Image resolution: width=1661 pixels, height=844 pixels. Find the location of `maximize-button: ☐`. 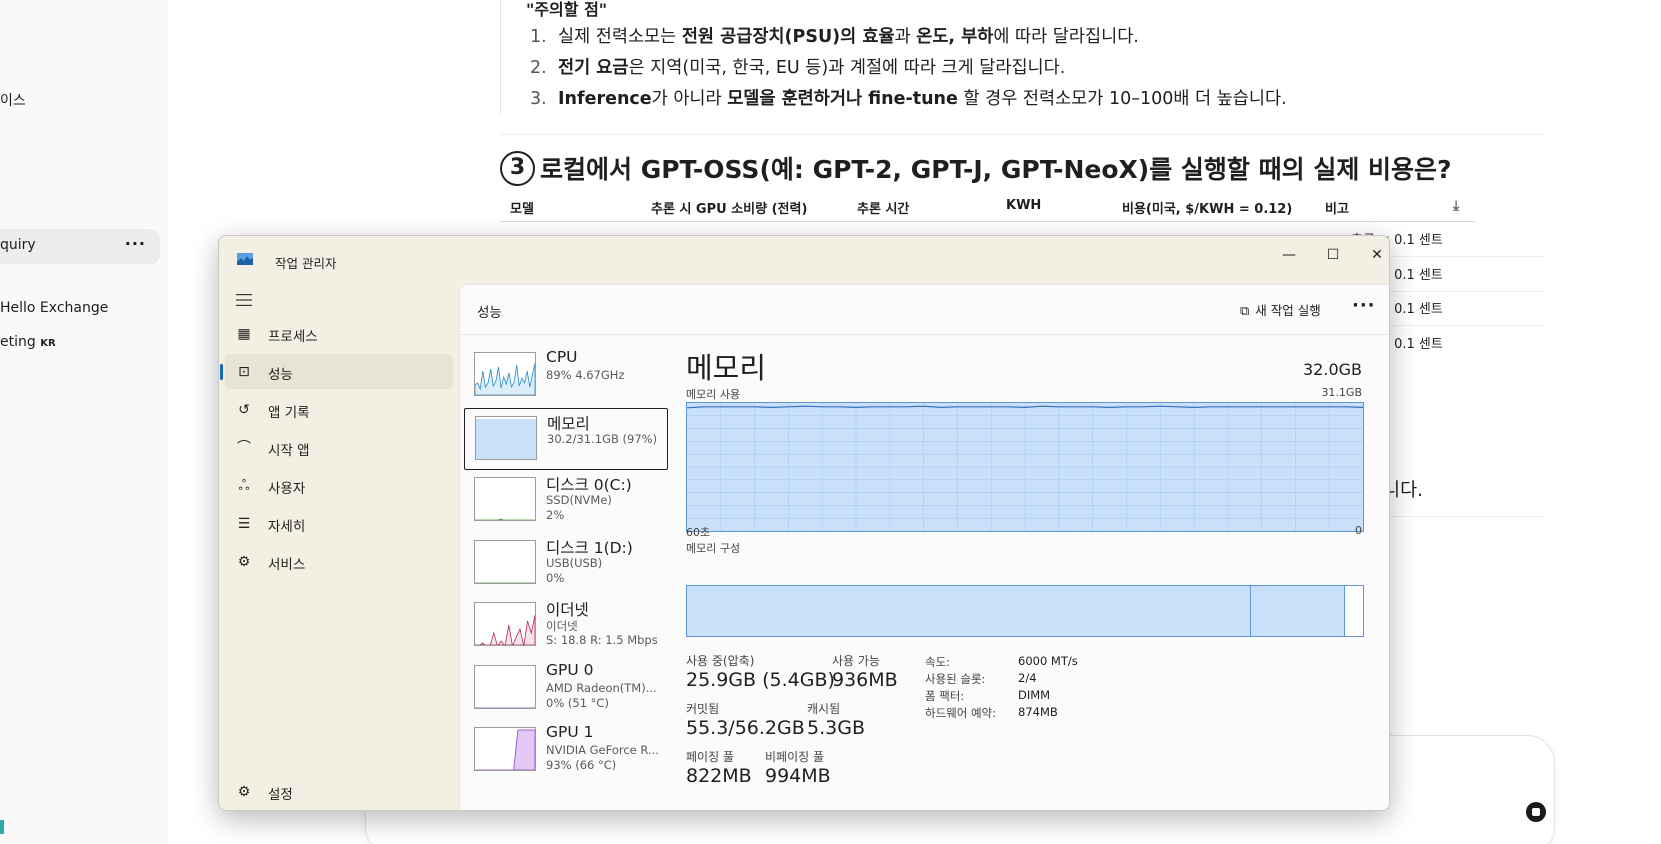

maximize-button: ☐ is located at coordinates (1333, 255).